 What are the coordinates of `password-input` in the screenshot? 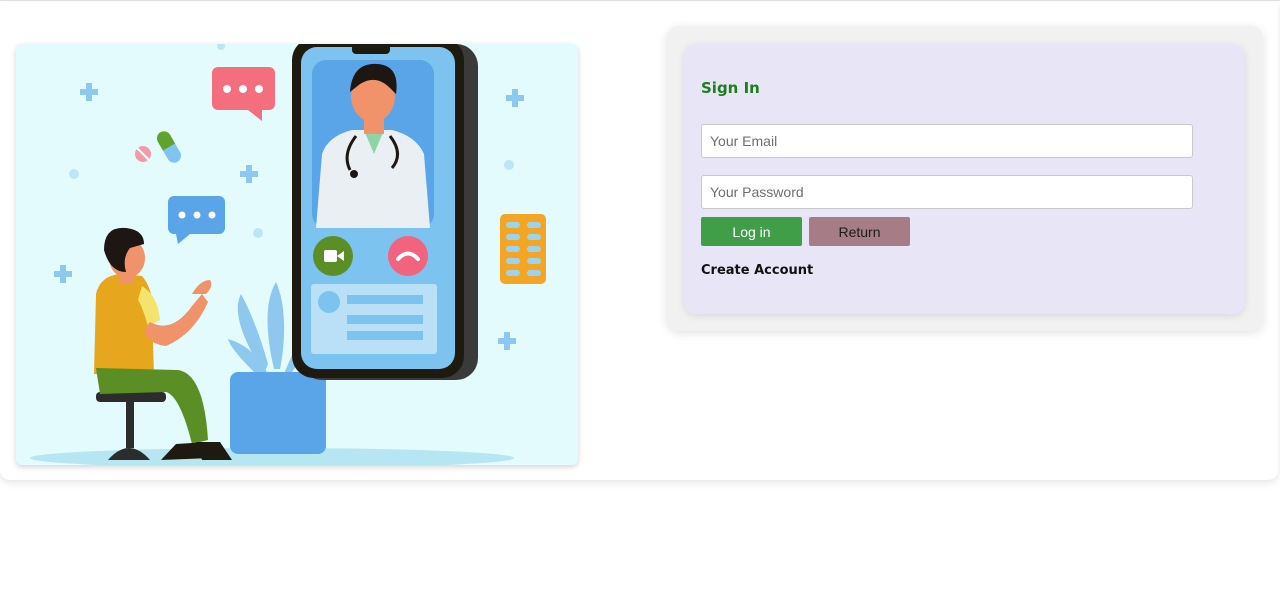 It's located at (947, 192).